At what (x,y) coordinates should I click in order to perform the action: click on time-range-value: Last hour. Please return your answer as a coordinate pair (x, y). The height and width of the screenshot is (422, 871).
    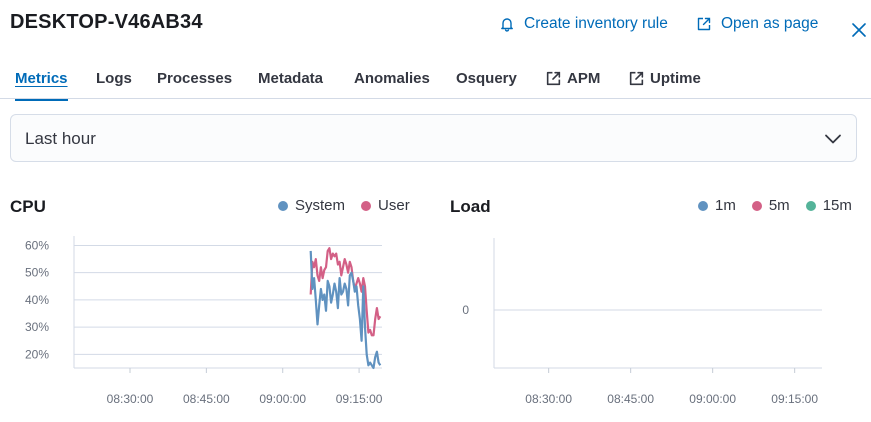
    Looking at the image, I should click on (60, 138).